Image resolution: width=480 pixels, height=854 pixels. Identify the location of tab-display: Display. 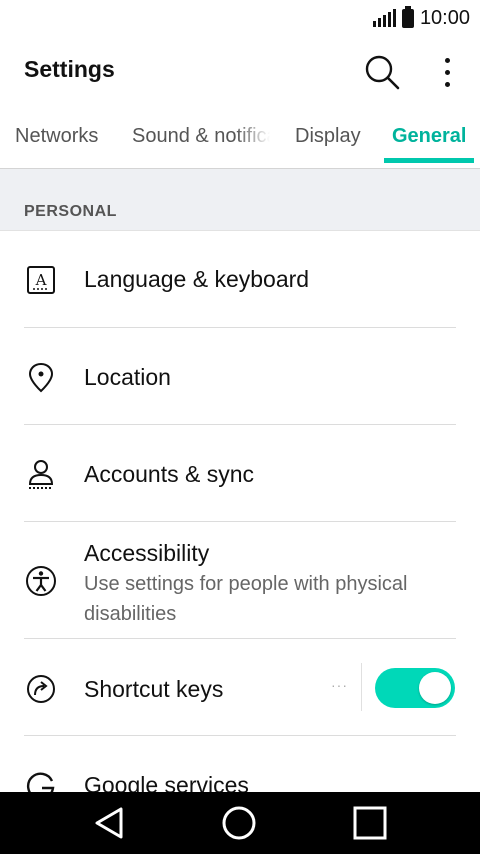
(328, 136).